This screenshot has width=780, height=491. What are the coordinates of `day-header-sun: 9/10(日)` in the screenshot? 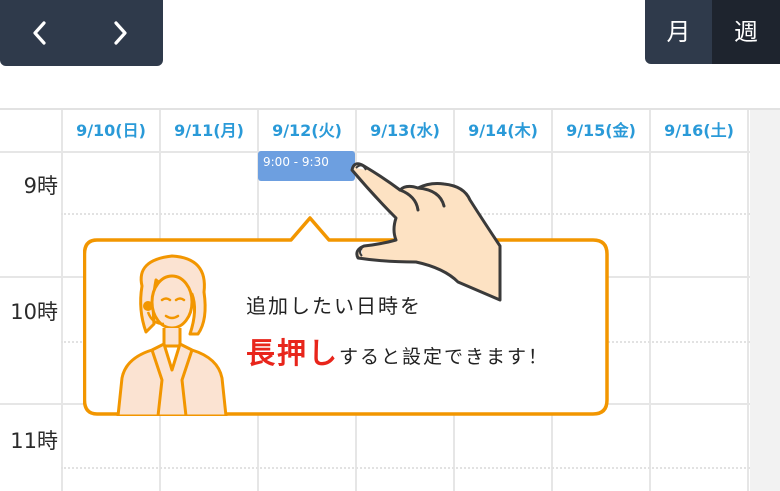 It's located at (111, 131).